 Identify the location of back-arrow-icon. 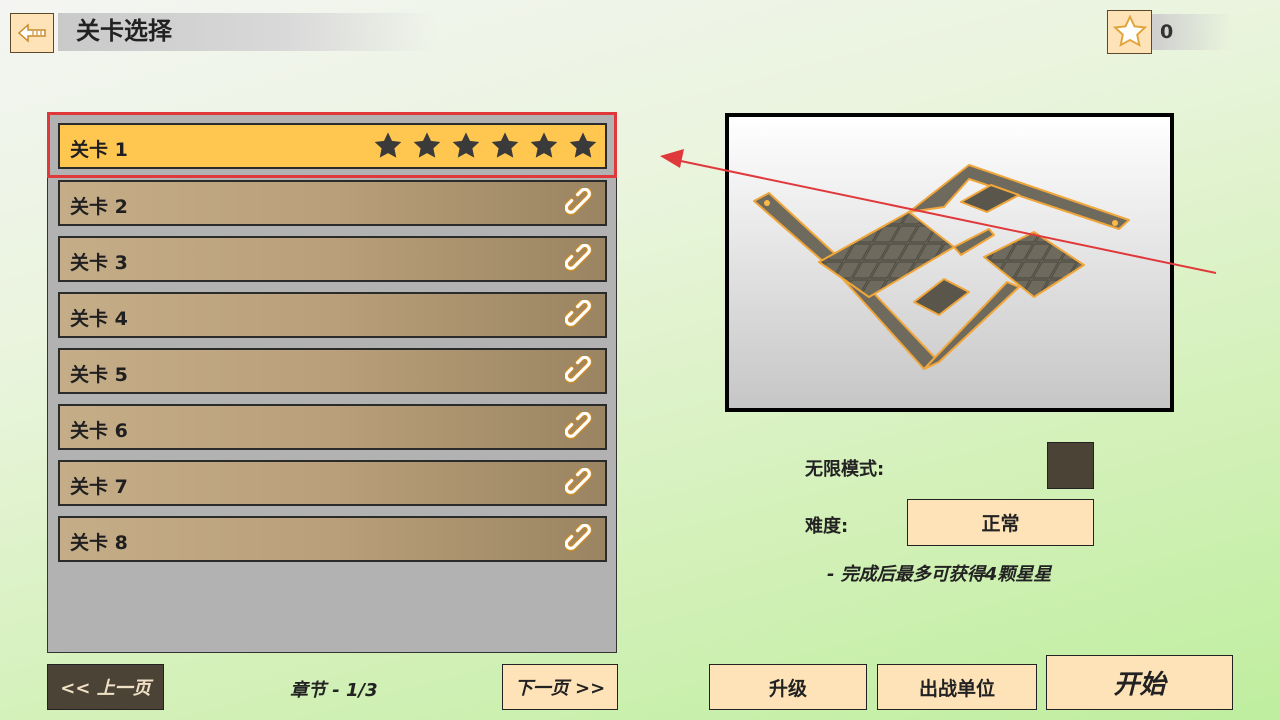
(31, 33).